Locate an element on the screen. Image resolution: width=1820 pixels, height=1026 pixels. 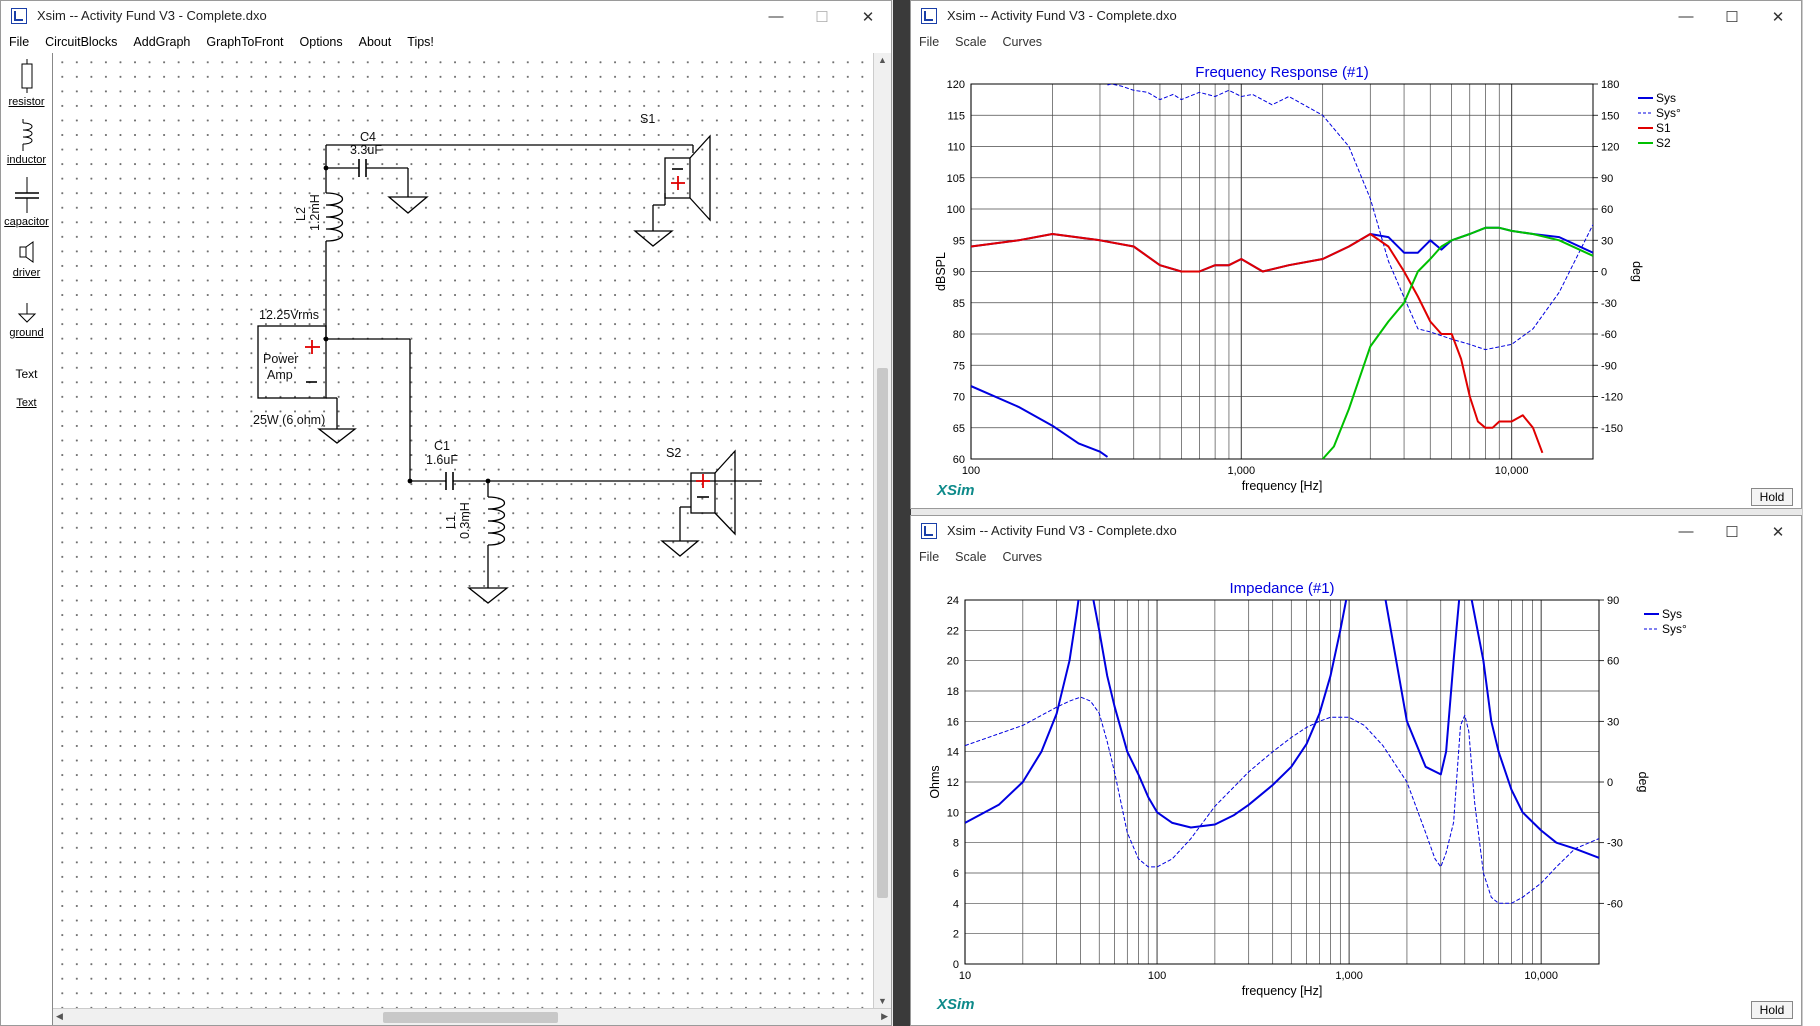
menu-options: Options is located at coordinates (321, 42).